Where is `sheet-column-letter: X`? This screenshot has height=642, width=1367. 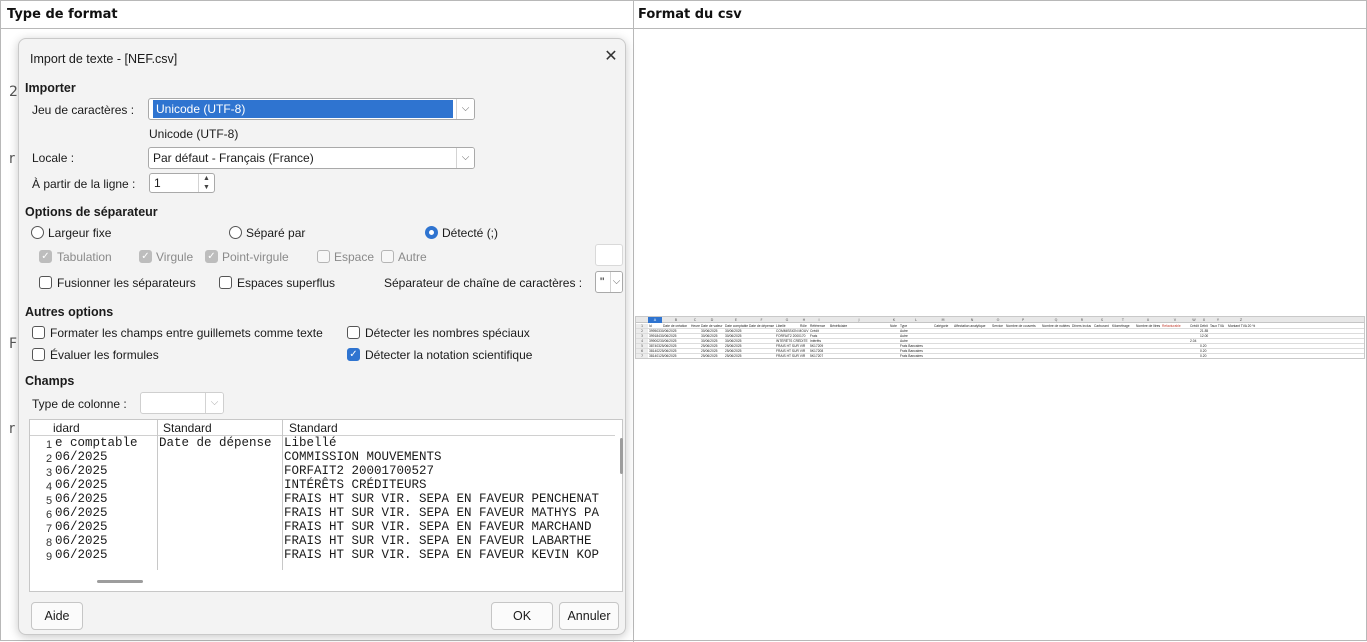 sheet-column-letter: X is located at coordinates (1204, 320).